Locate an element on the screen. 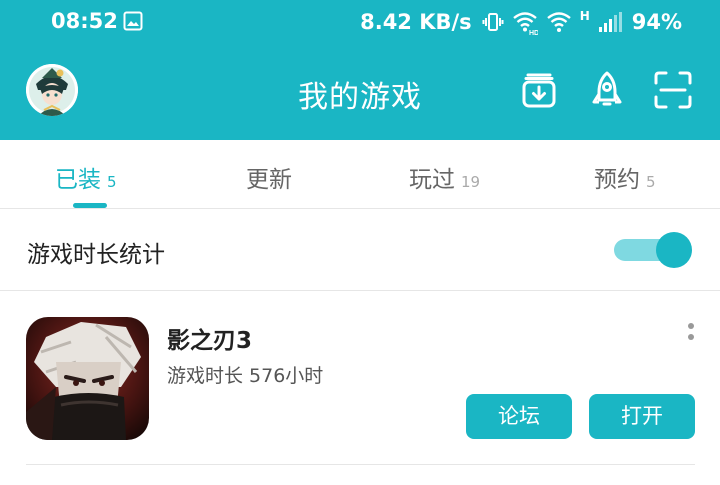 Image resolution: width=720 pixels, height=485 pixels. game-name: 影之刃3 is located at coordinates (210, 341).